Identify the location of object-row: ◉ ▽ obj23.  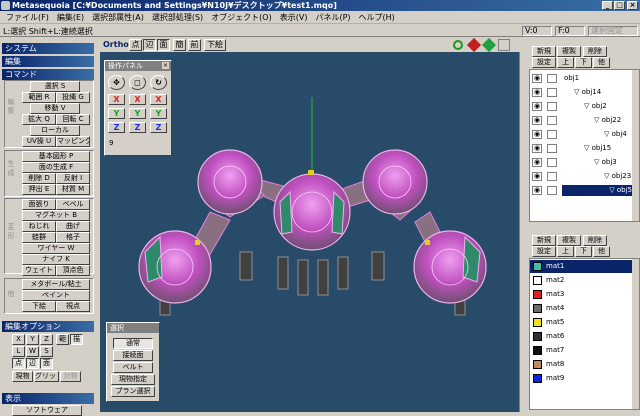
(582, 176).